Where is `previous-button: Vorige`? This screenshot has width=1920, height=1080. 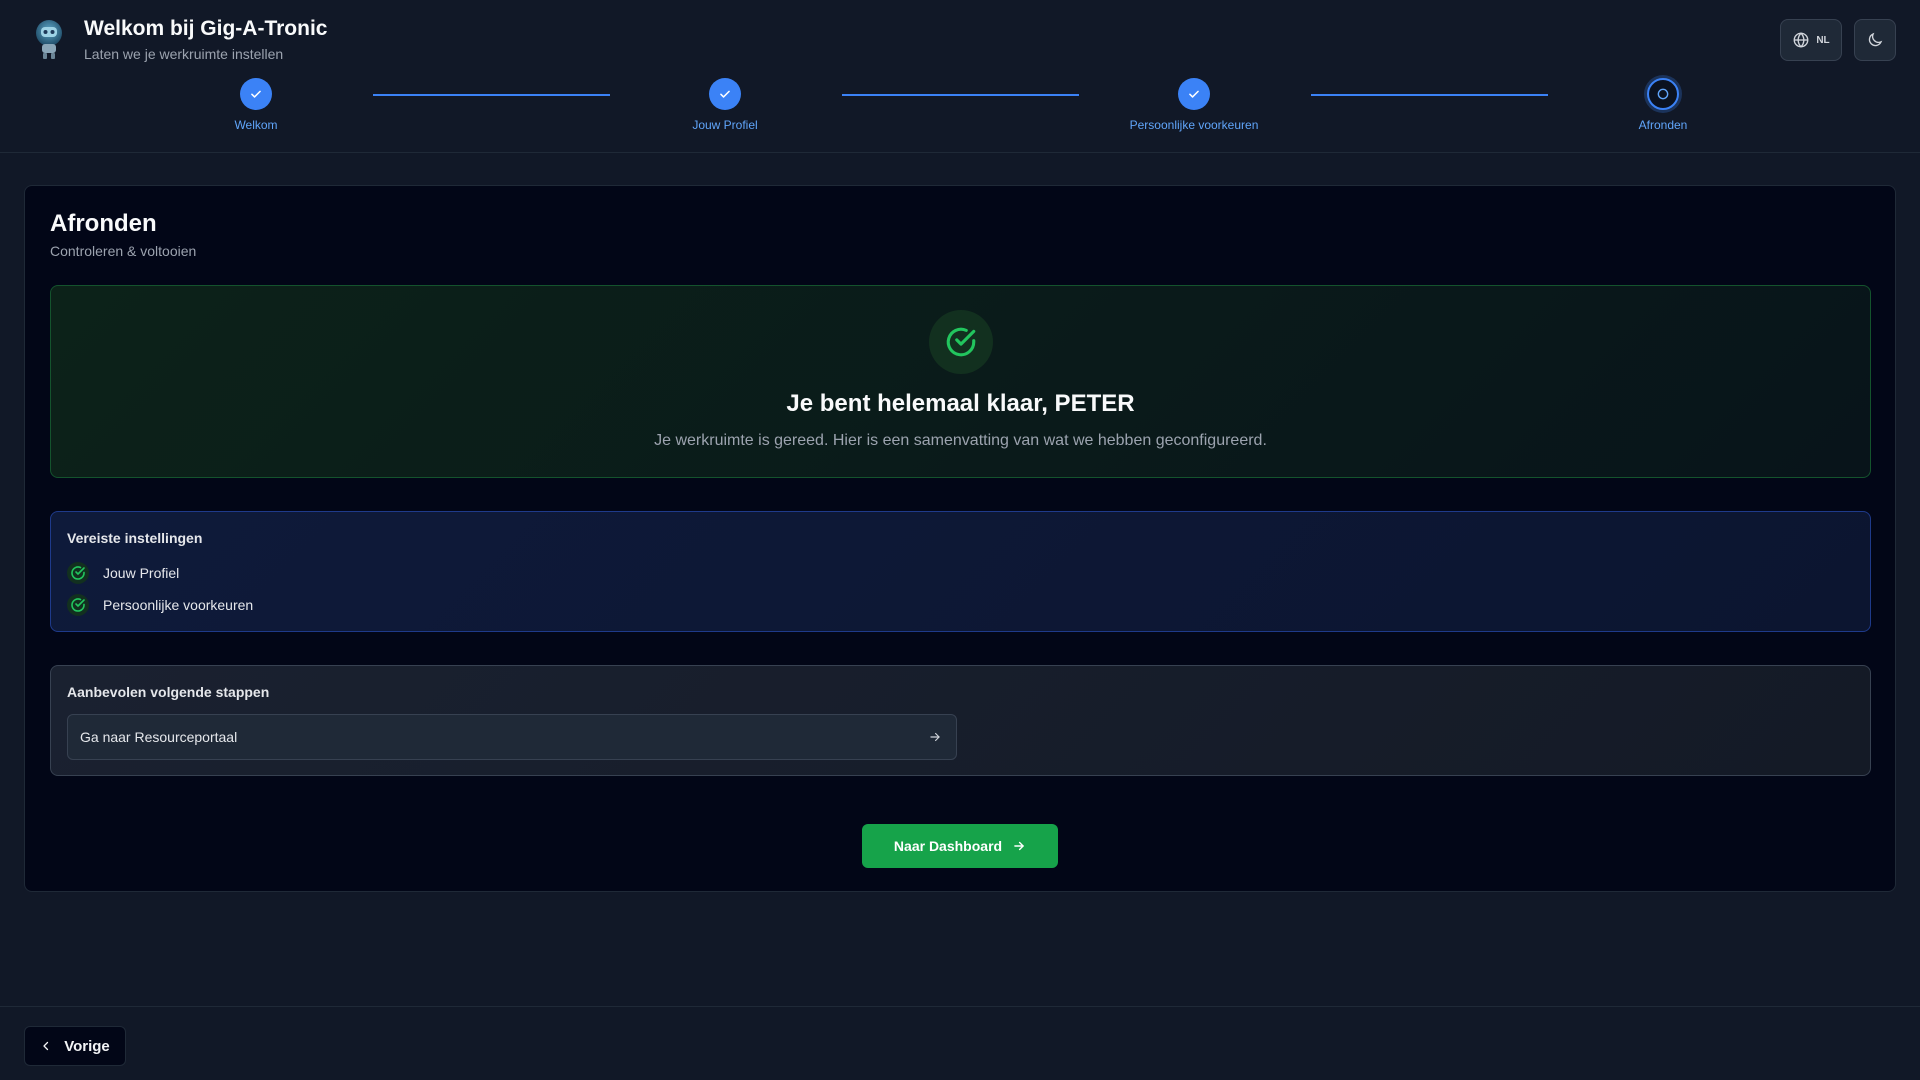
previous-button: Vorige is located at coordinates (75, 1046).